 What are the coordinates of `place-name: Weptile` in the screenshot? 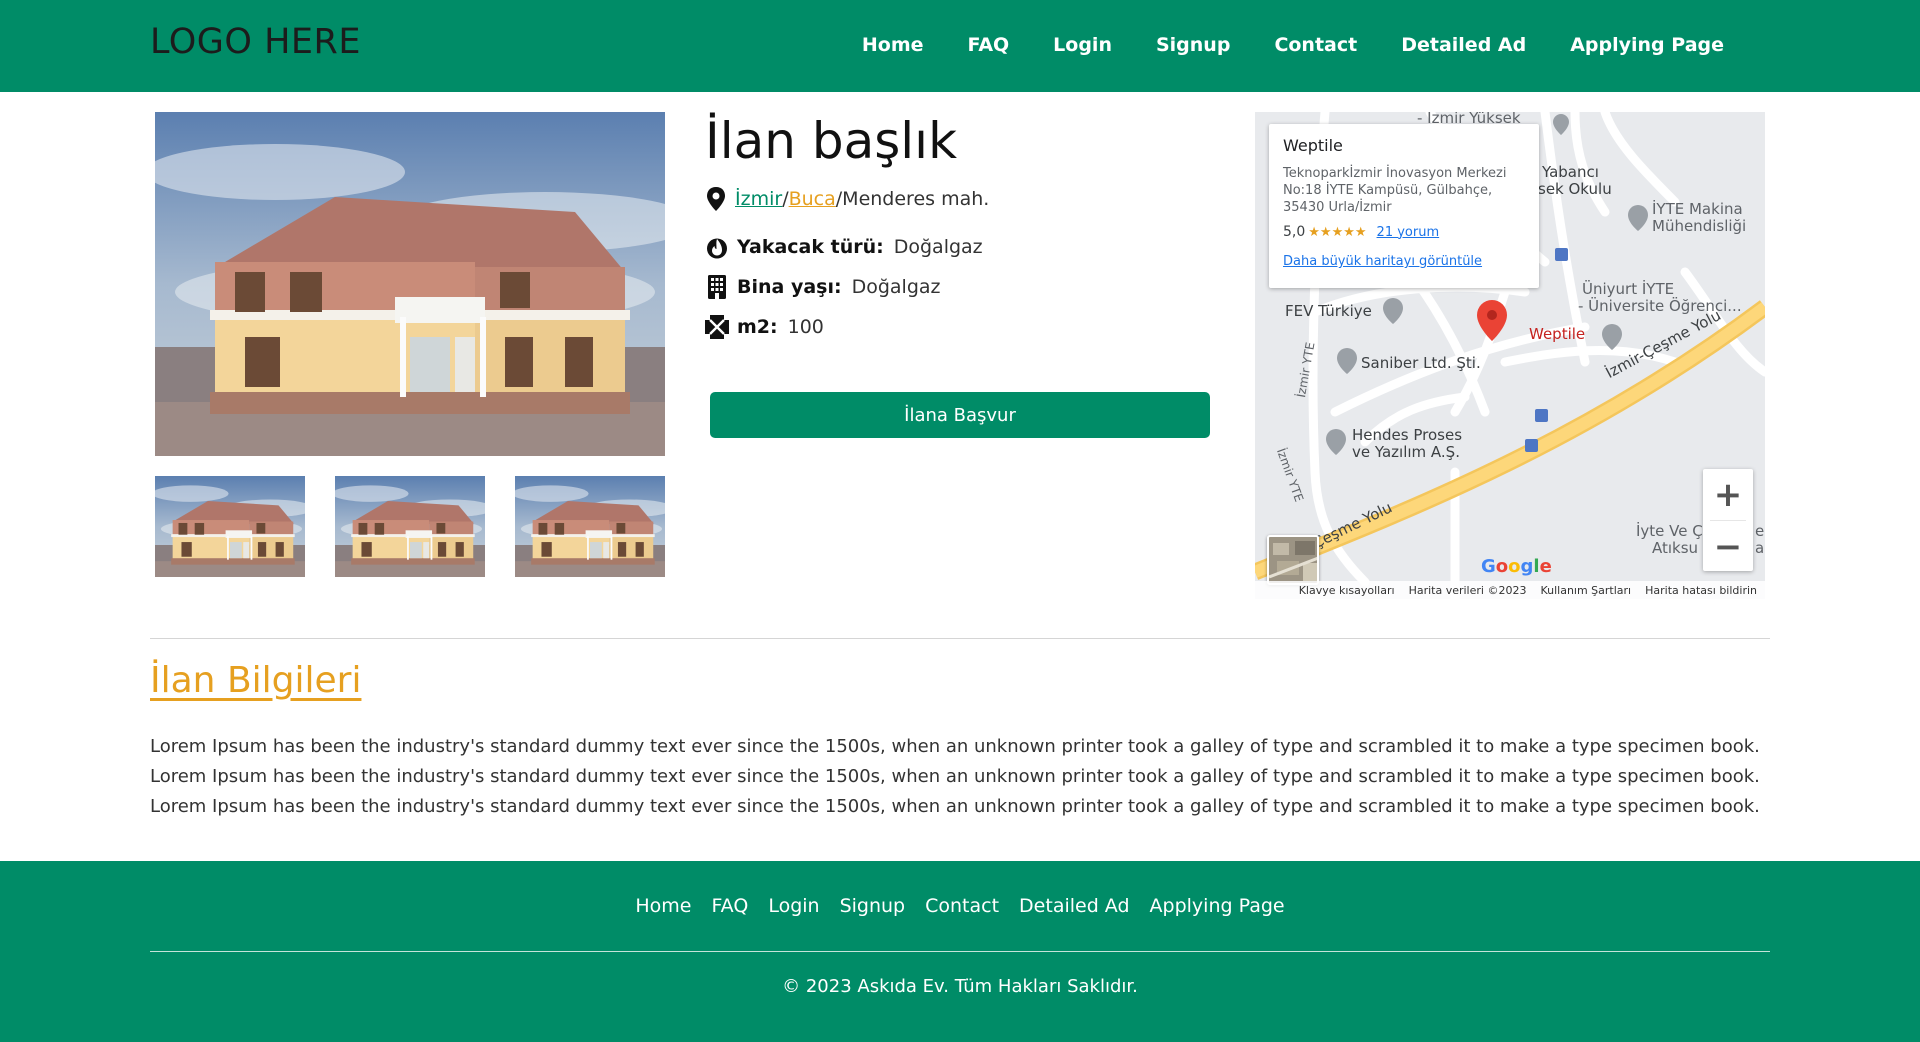 It's located at (1313, 145).